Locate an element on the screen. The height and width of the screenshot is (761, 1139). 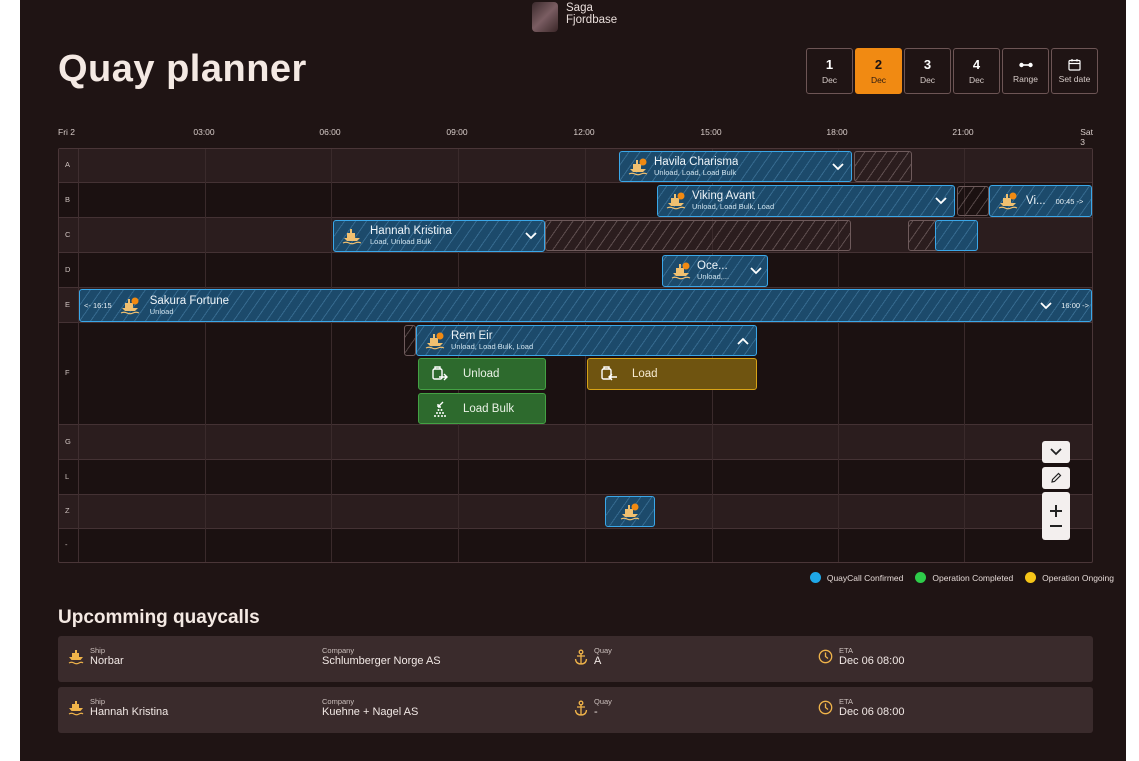
legend-item: Operation Ongoing is located at coordinates (1069, 577).